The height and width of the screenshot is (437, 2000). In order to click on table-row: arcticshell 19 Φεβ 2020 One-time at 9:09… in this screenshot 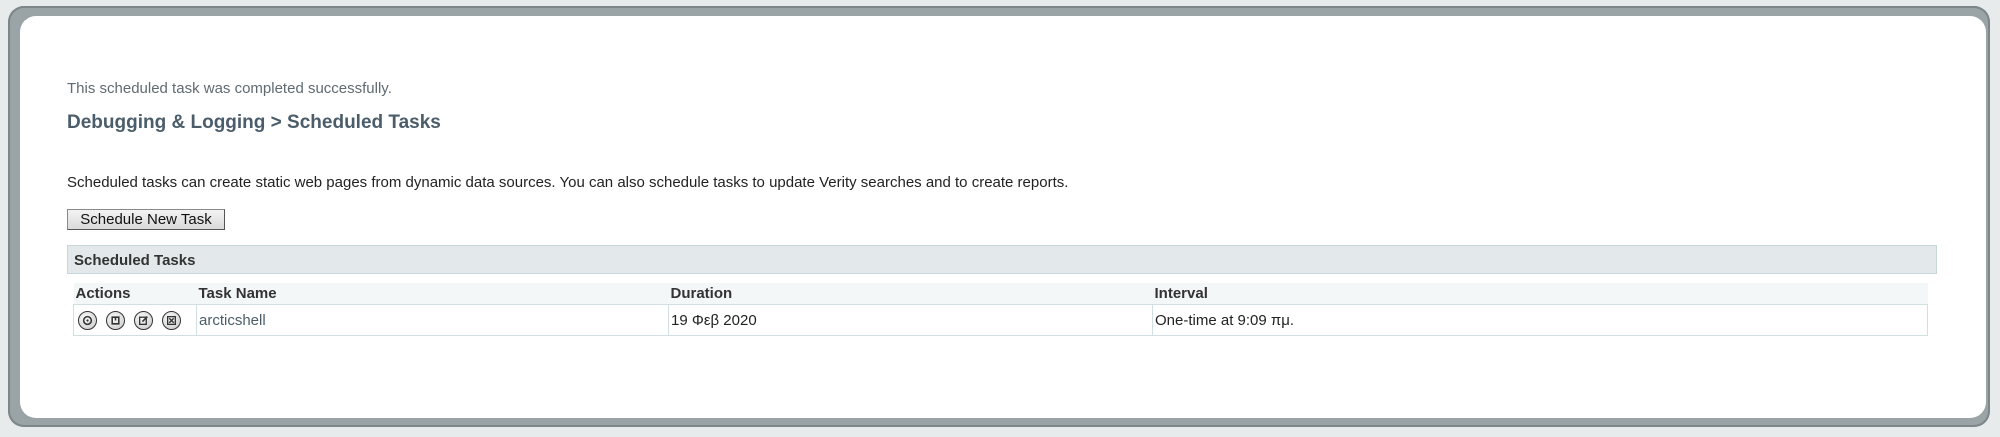, I will do `click(1000, 320)`.